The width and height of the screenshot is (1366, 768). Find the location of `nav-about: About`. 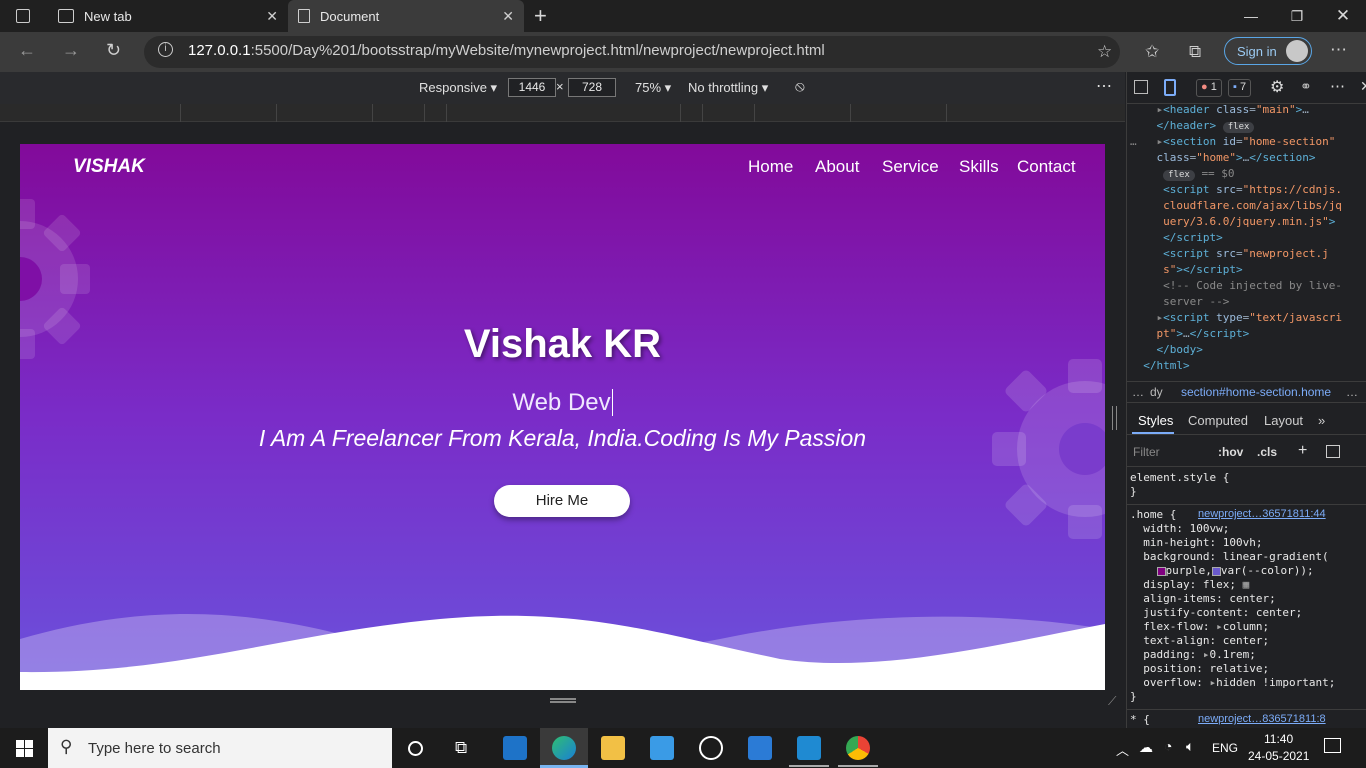

nav-about: About is located at coordinates (837, 167).